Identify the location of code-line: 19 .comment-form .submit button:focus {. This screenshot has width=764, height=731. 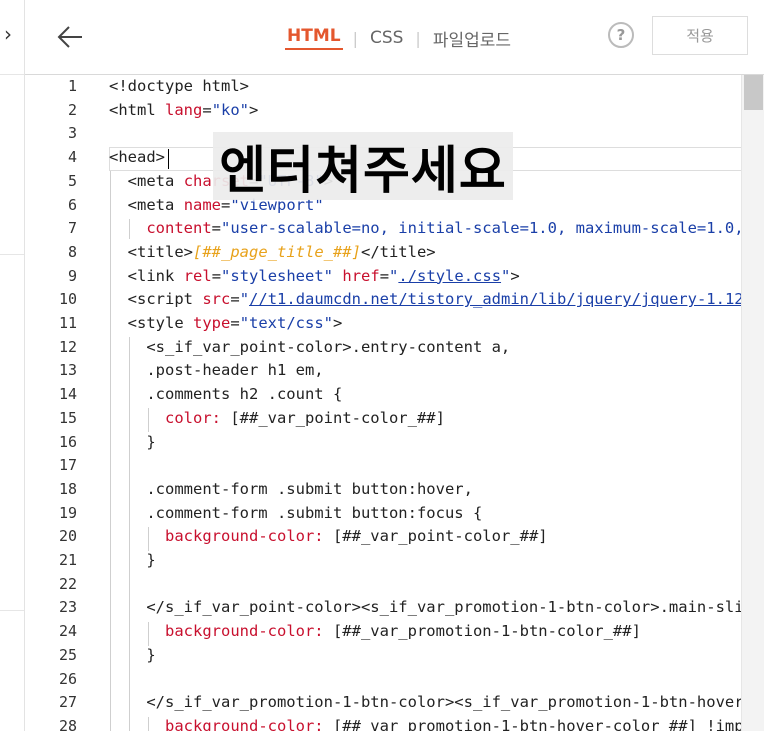
(394, 514).